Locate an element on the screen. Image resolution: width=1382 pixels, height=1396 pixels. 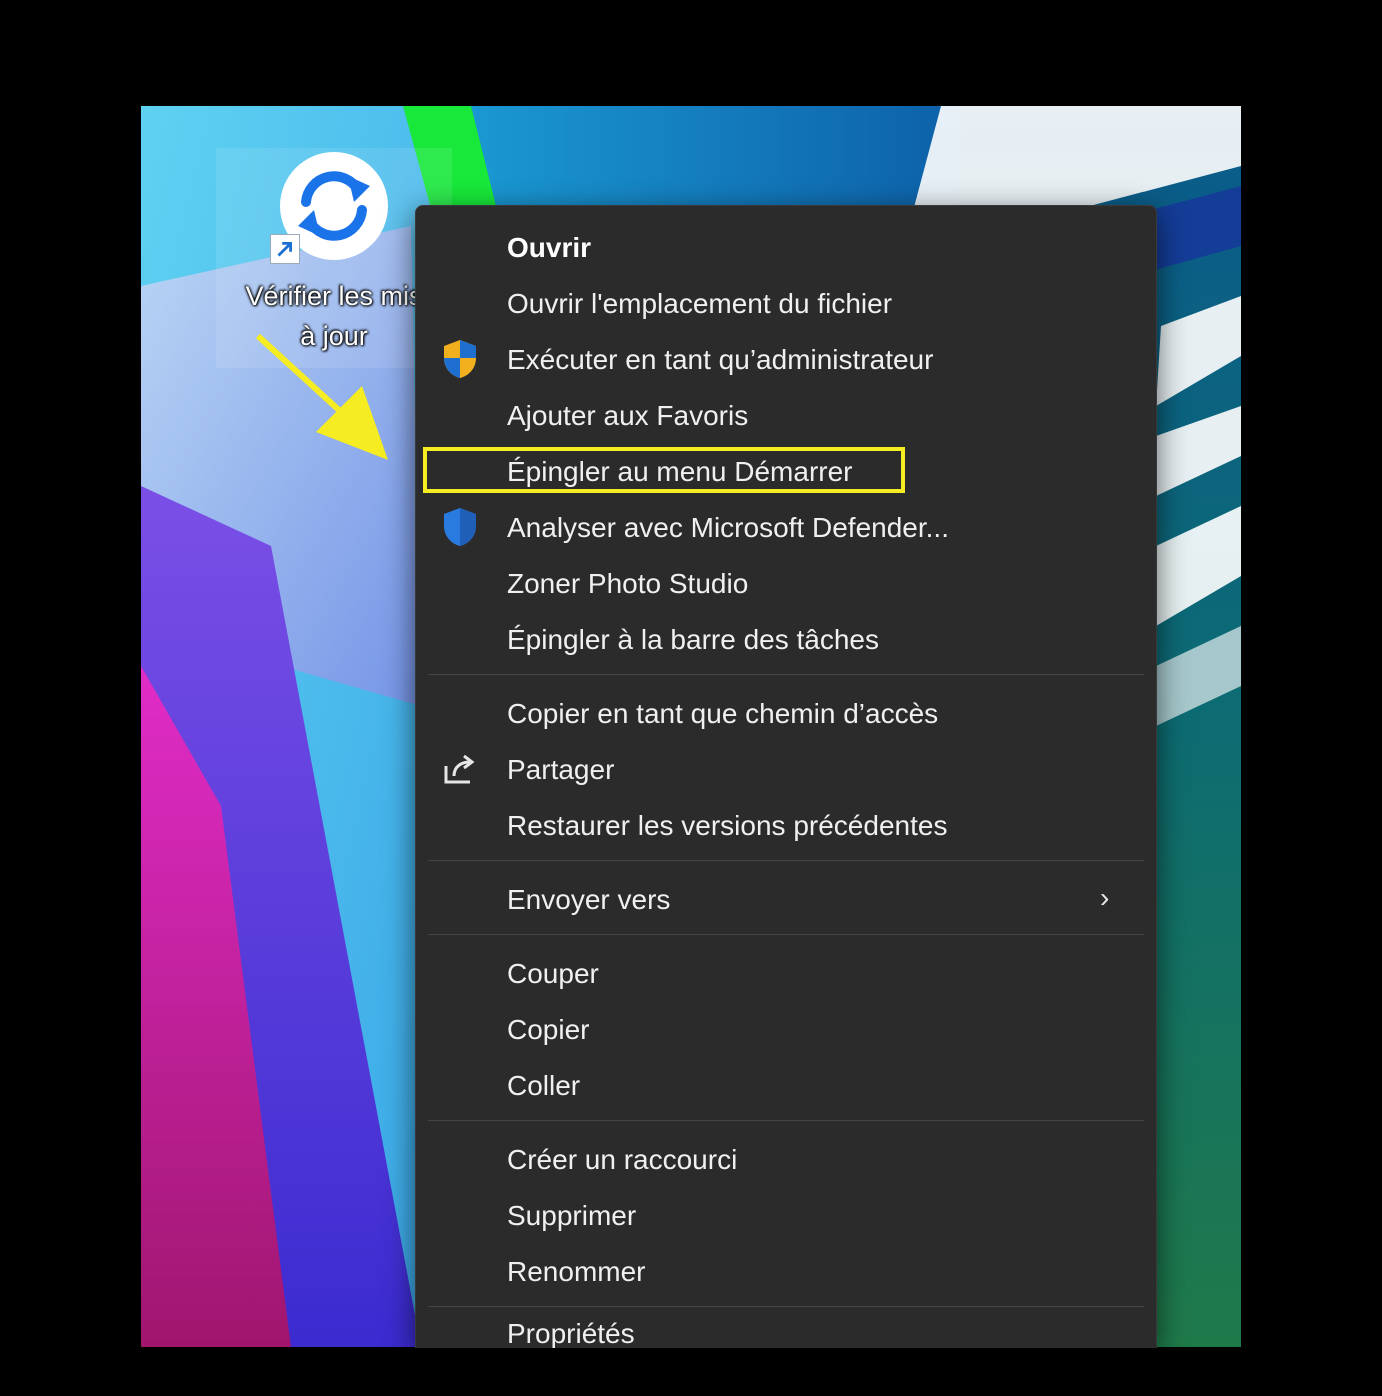
uac-shield-icon is located at coordinates (460, 359).